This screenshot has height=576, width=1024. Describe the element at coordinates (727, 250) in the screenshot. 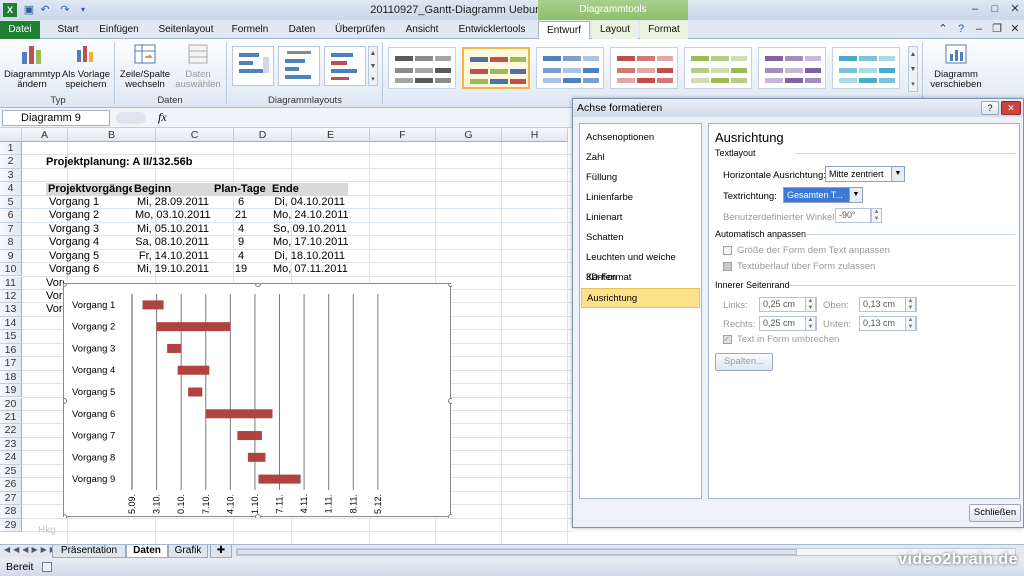

I see `resize-shape-checkbox` at that location.